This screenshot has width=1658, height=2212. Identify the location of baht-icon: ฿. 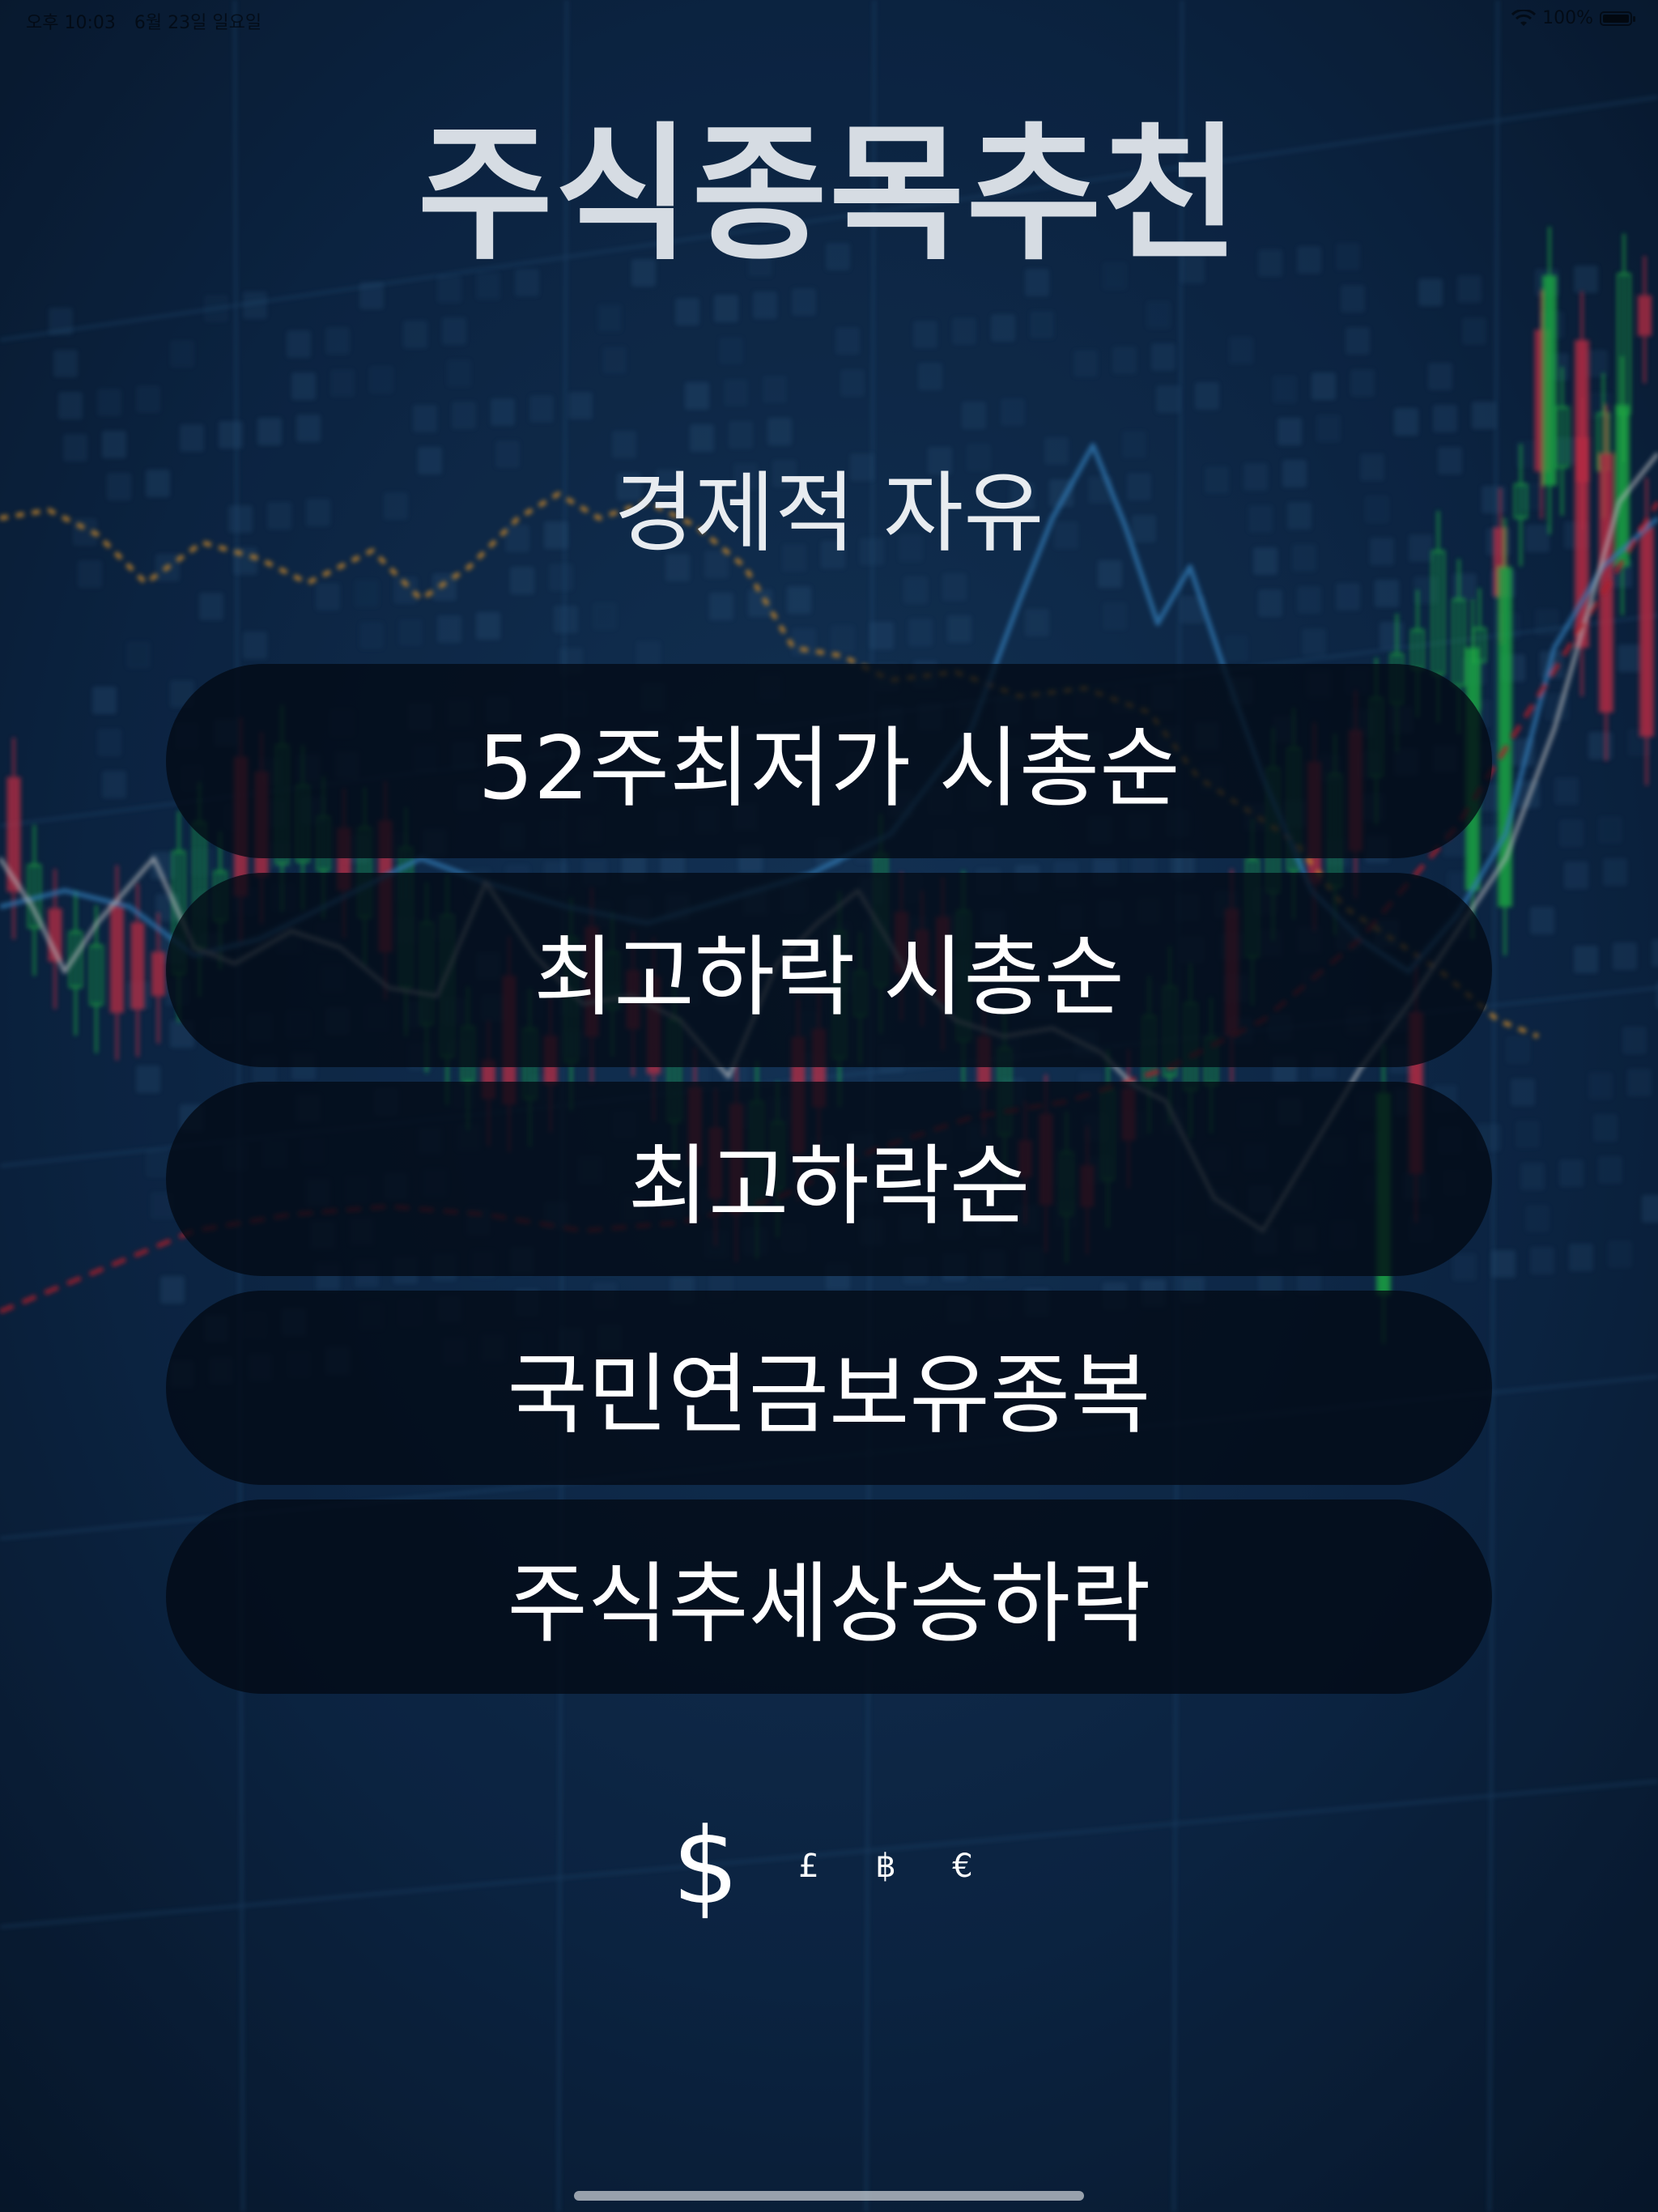
(885, 1866).